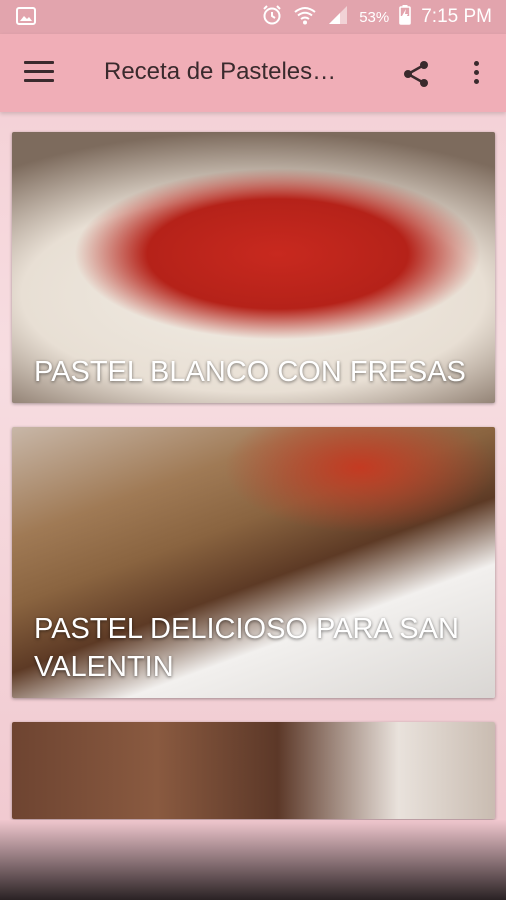 This screenshot has height=900, width=506. What do you see at coordinates (250, 372) in the screenshot?
I see `recipe-card-title: PASTEL BLANCO CON FRESAS` at bounding box center [250, 372].